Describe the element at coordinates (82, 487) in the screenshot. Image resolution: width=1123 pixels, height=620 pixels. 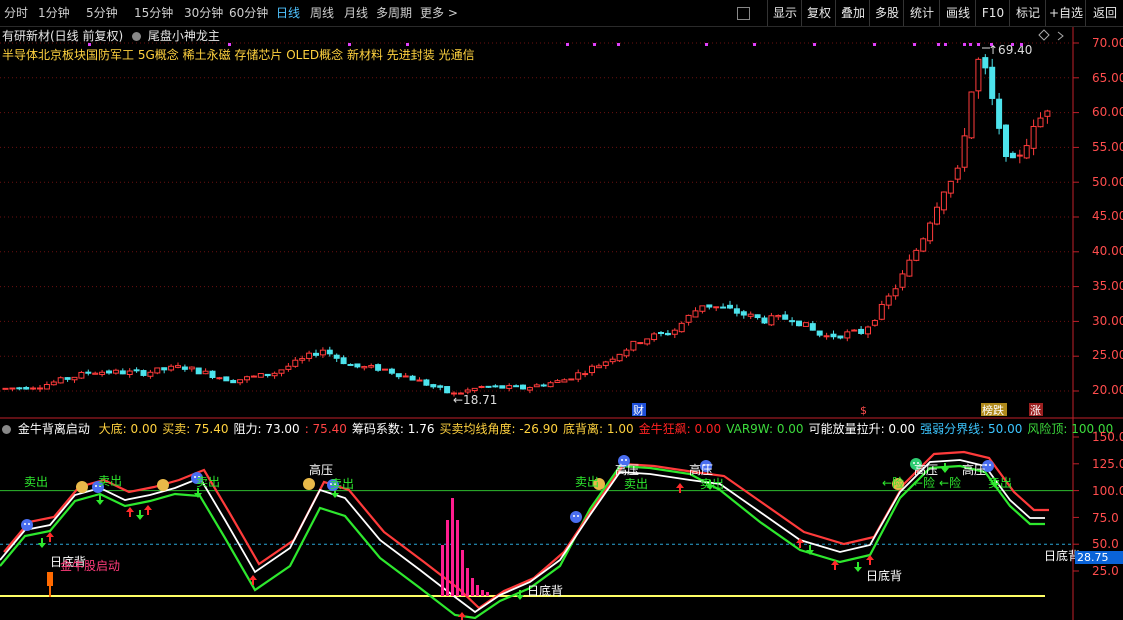
I see `money-bag-icon` at that location.